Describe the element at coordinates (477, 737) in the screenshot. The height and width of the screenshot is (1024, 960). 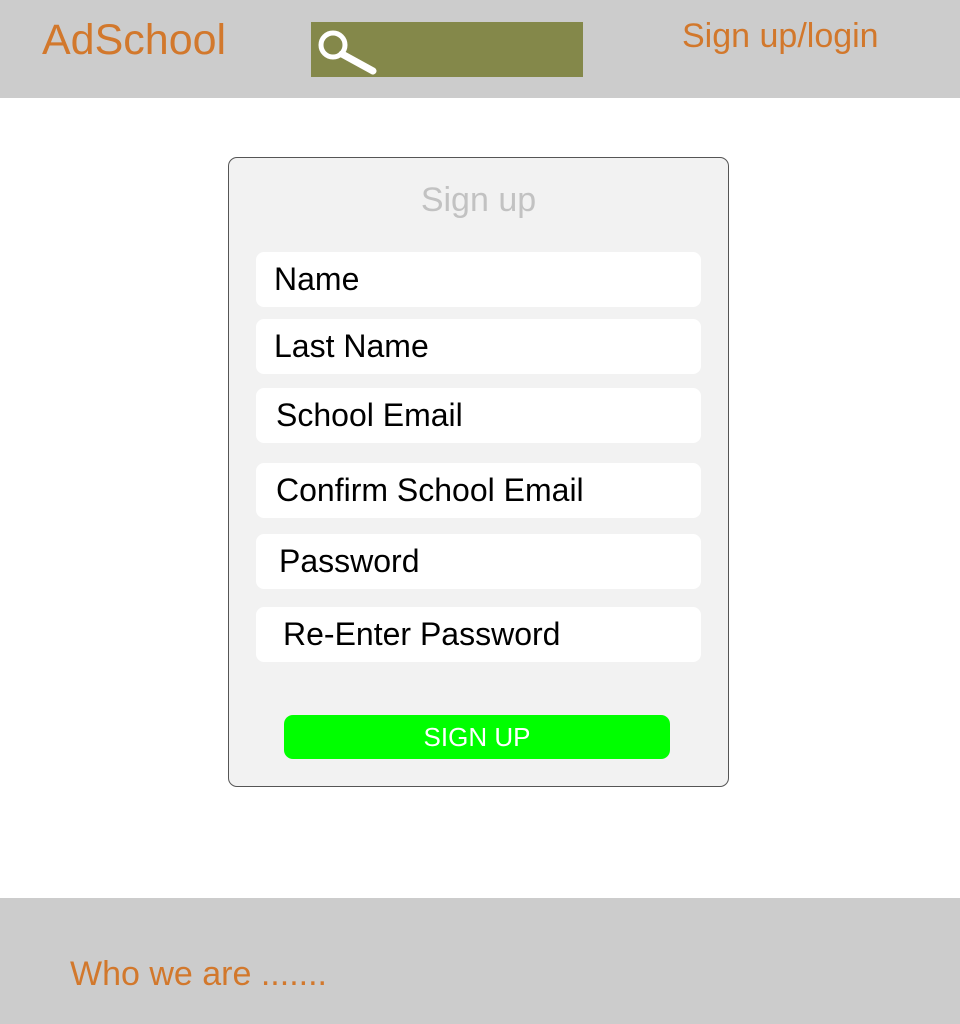
I see `sign-up-button: SIGN UP` at that location.